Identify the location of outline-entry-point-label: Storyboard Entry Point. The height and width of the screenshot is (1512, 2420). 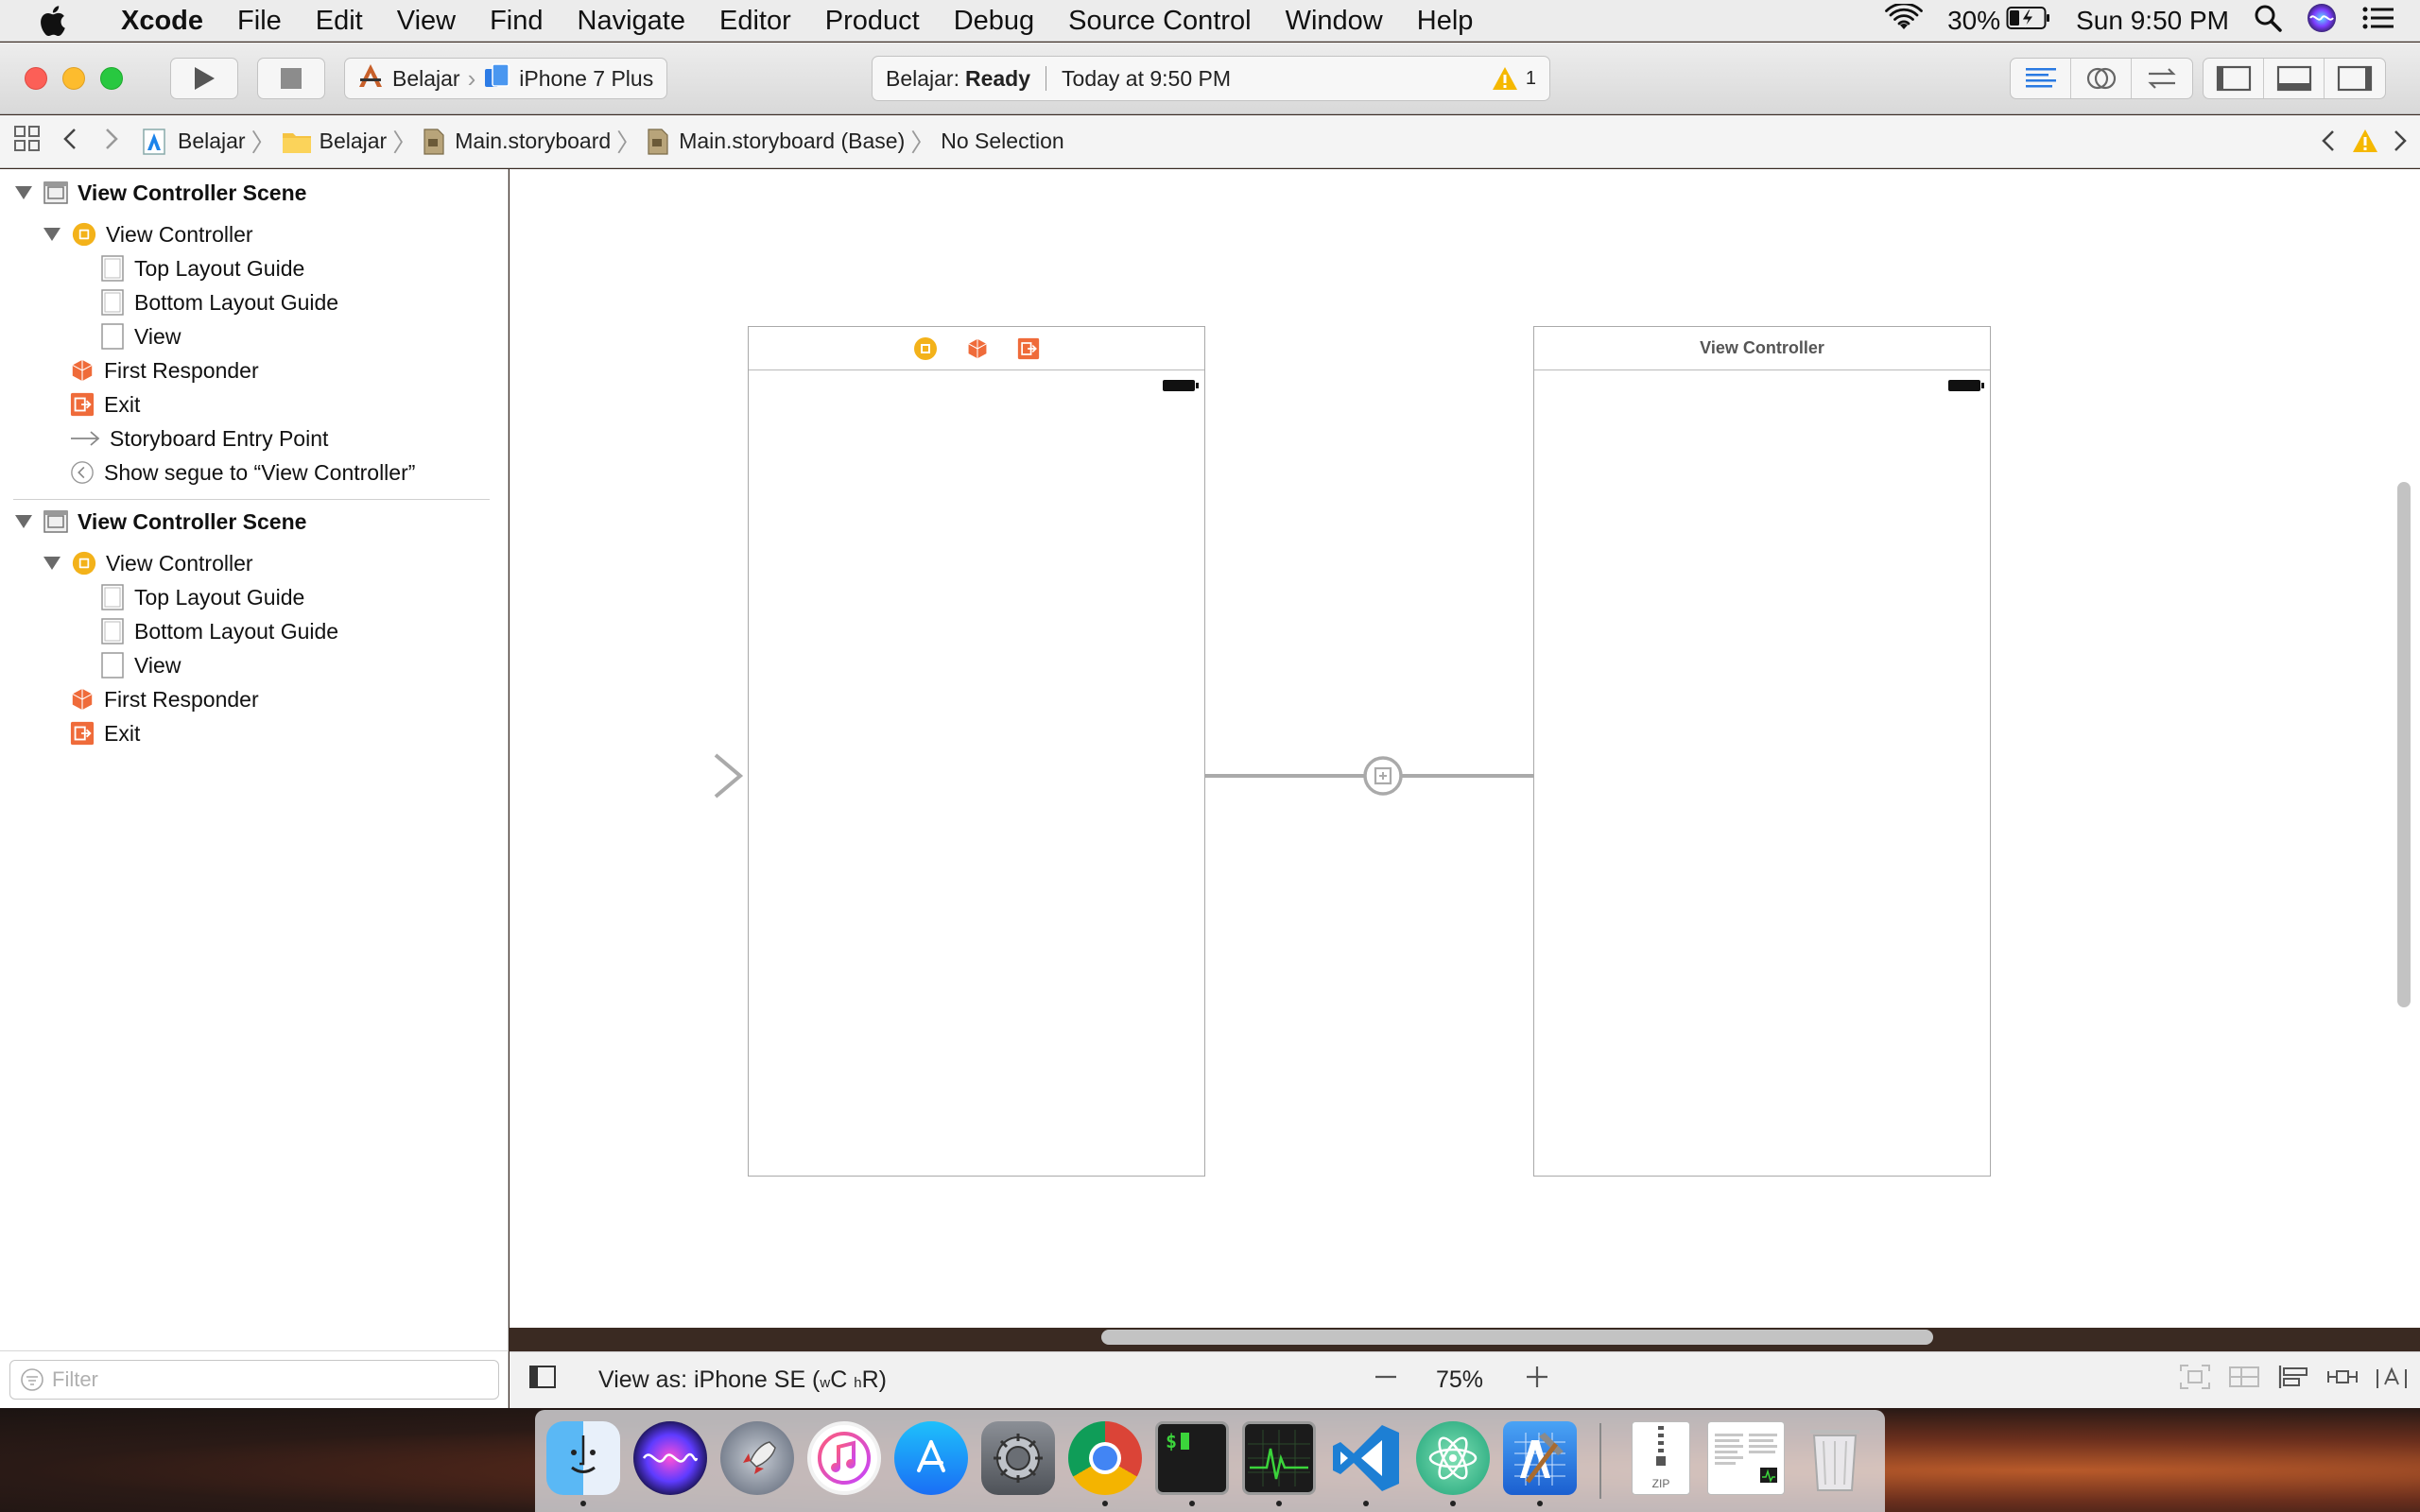
(219, 438).